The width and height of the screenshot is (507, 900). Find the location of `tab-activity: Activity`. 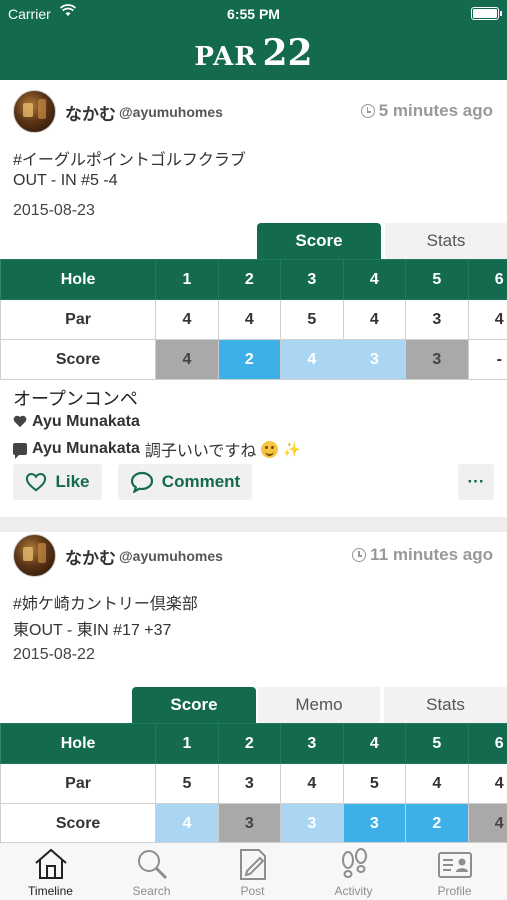

tab-activity: Activity is located at coordinates (353, 871).